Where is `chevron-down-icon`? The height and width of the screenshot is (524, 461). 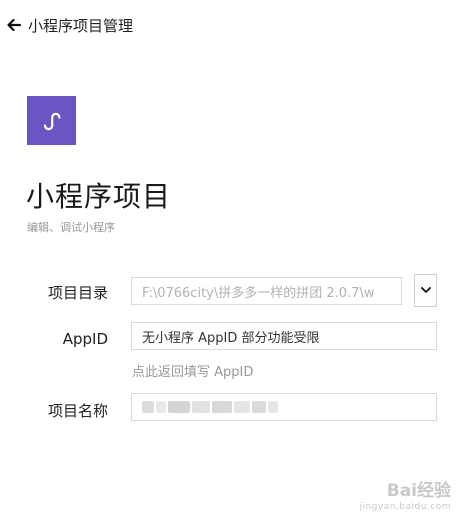
chevron-down-icon is located at coordinates (425, 290).